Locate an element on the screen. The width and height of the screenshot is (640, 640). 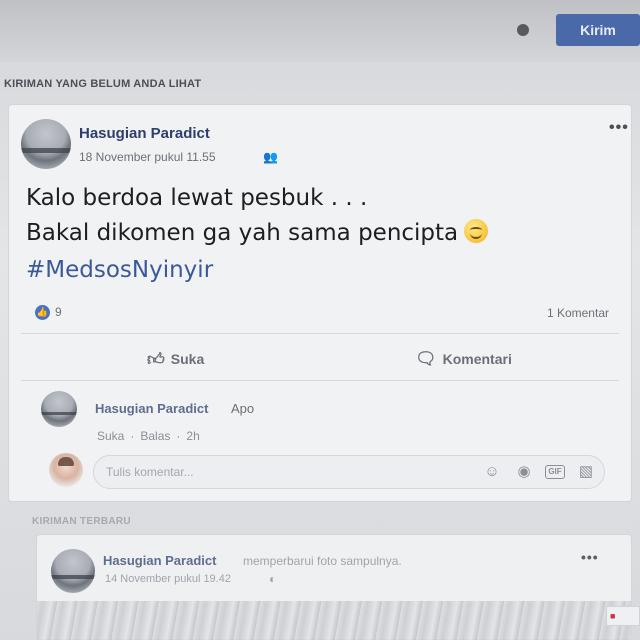
ad-badge: ■ is located at coordinates (623, 616).